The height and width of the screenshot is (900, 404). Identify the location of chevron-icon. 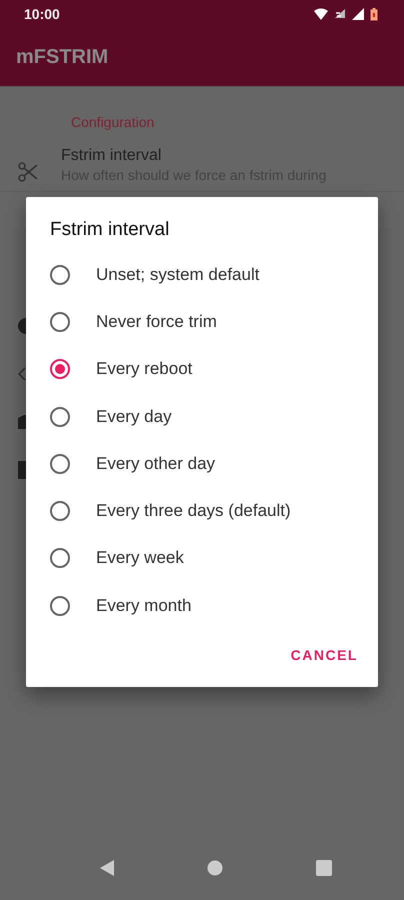
(22, 374).